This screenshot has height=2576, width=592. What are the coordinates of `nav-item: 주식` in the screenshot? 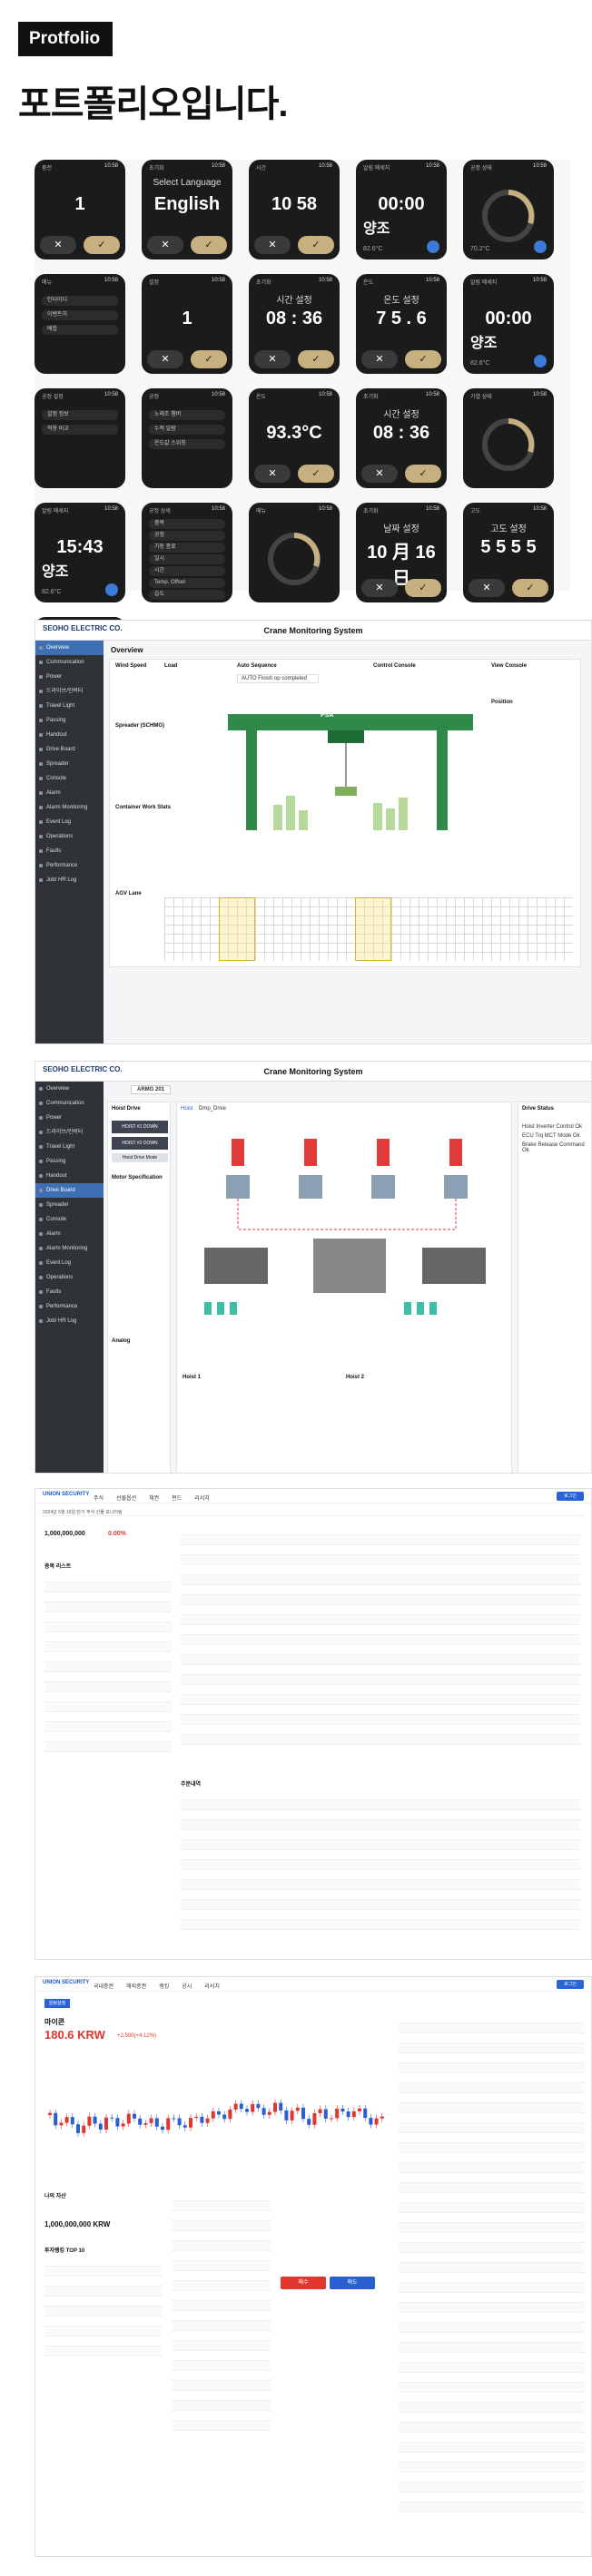 It's located at (99, 1499).